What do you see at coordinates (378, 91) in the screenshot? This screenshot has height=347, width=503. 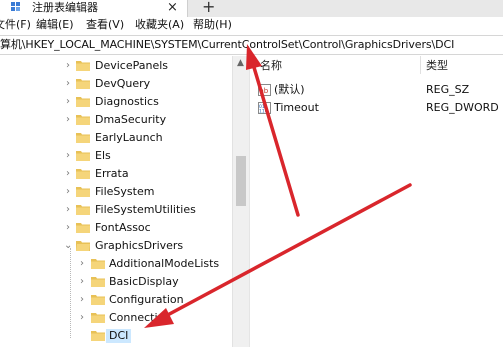 I see `value-row: ab (默认) REG_SZ` at bounding box center [378, 91].